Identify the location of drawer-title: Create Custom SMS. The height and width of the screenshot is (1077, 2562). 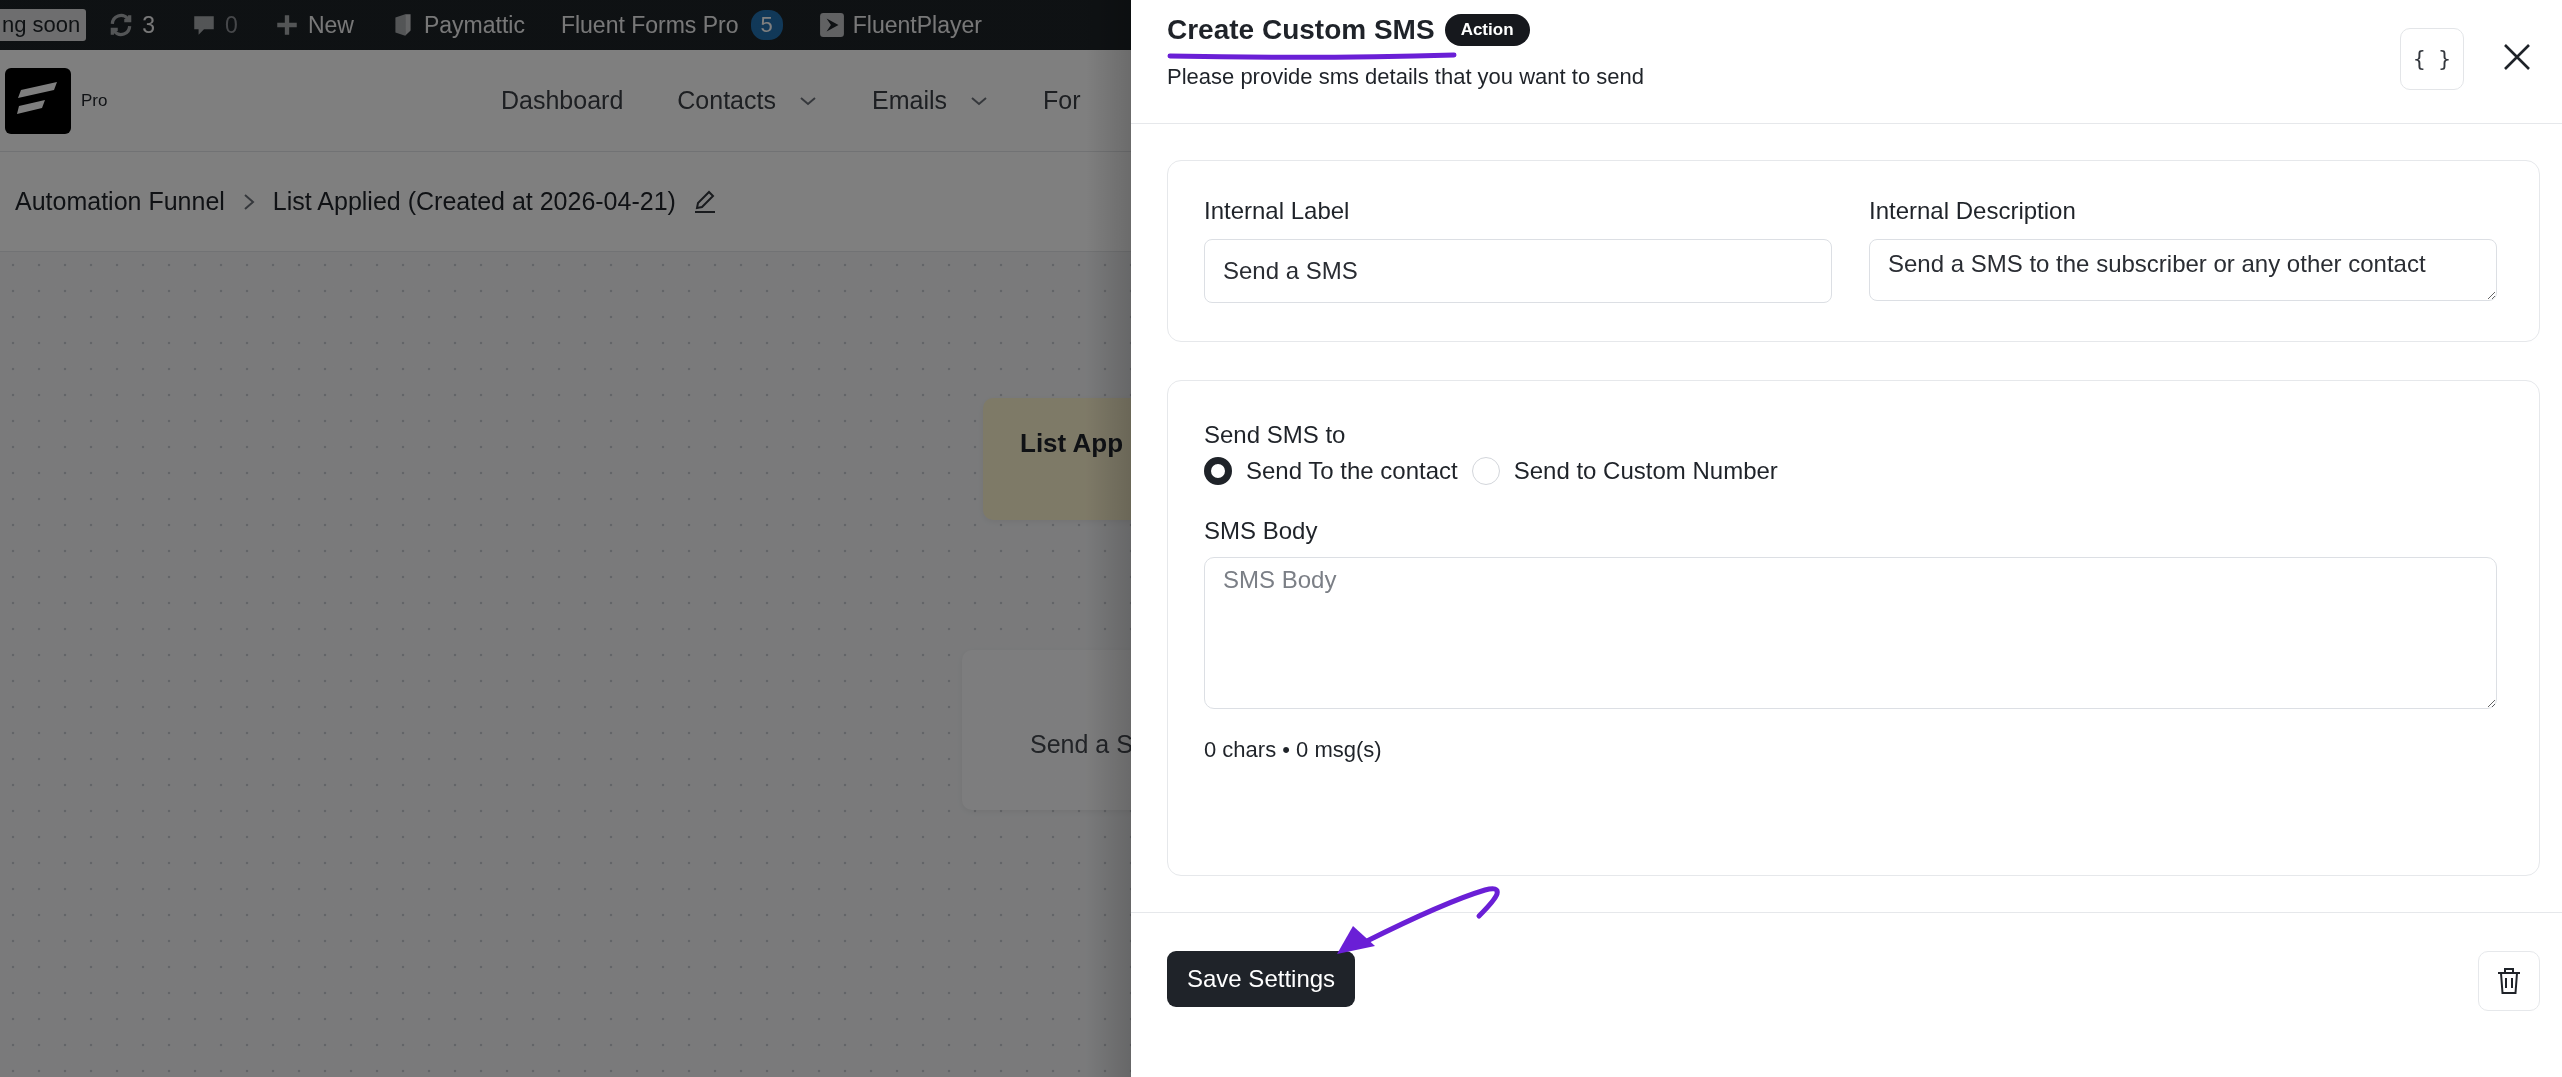
(1301, 30).